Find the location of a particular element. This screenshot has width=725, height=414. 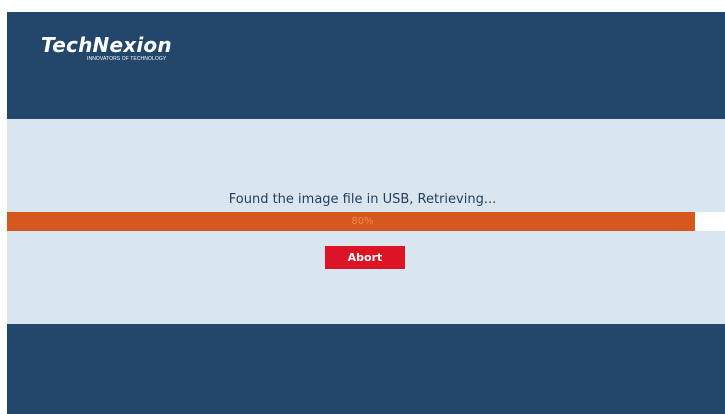

progress-label: 80% is located at coordinates (362, 221).